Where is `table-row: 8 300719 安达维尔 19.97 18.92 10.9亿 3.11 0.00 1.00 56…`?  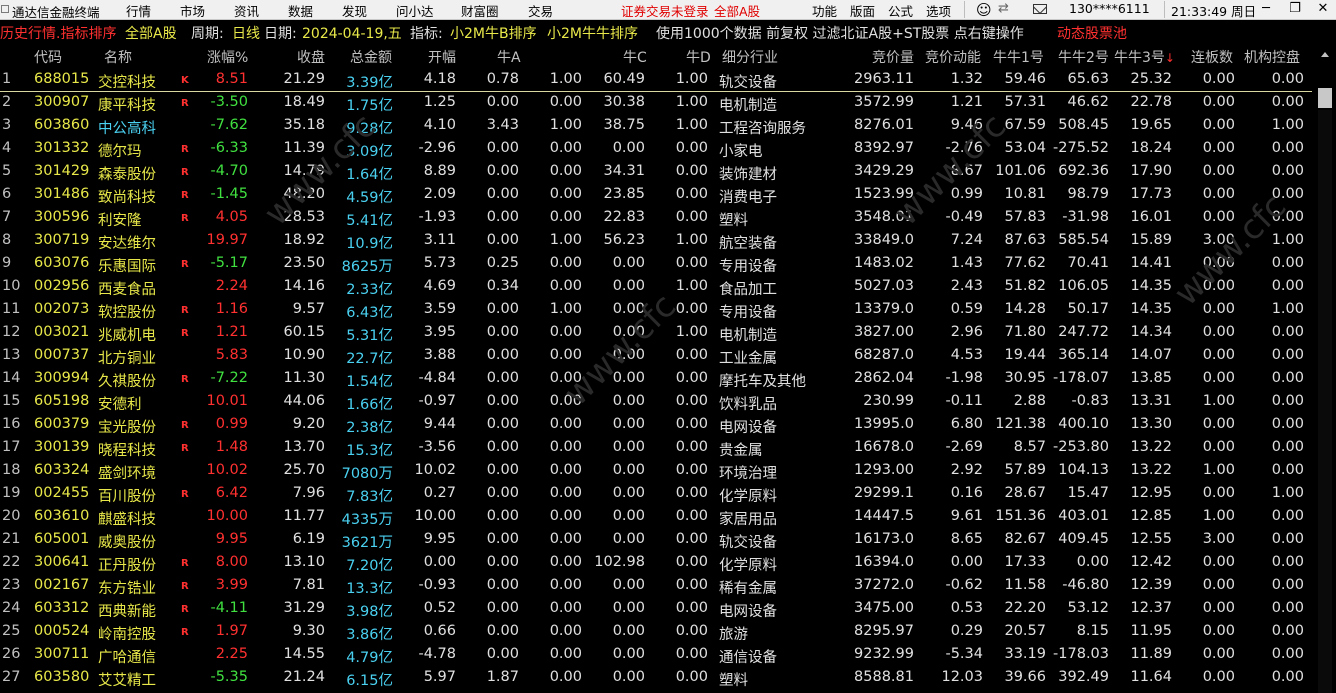 table-row: 8 300719 安达维尔 19.97 18.92 10.9亿 3.11 0.00 1.00 56… is located at coordinates (656, 240).